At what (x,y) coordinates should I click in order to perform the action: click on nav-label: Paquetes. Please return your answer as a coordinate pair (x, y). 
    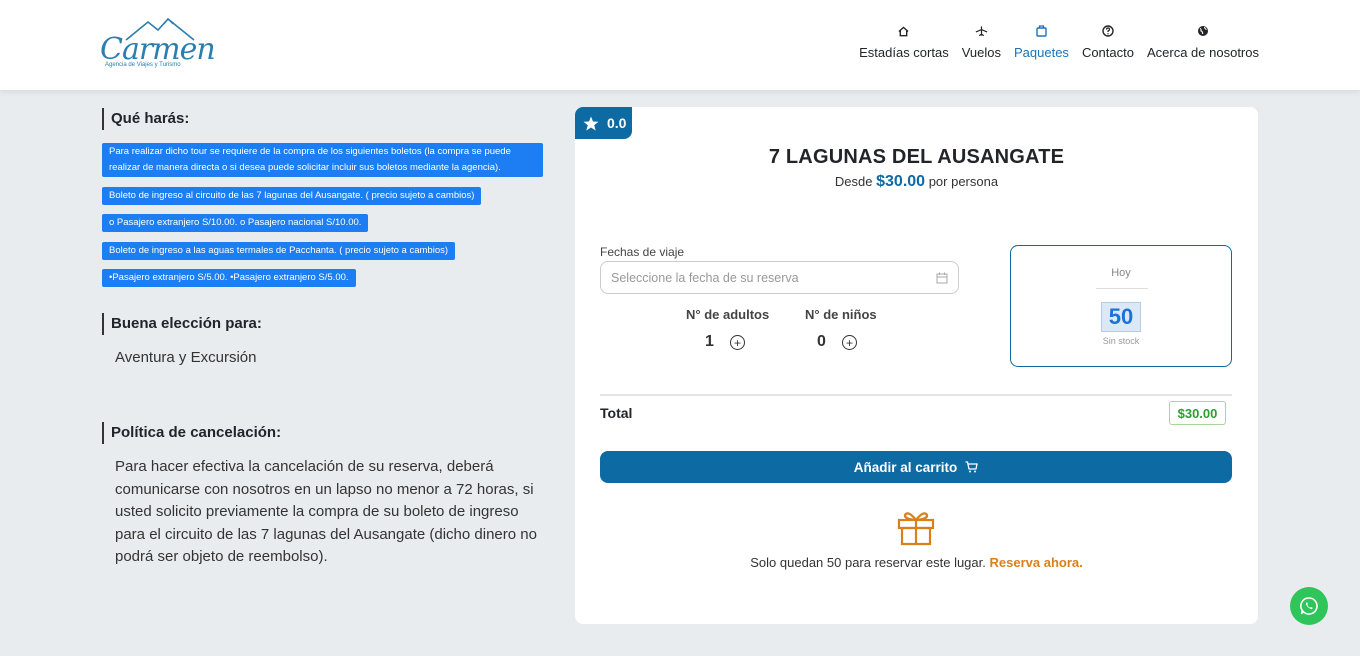
    Looking at the image, I should click on (1041, 52).